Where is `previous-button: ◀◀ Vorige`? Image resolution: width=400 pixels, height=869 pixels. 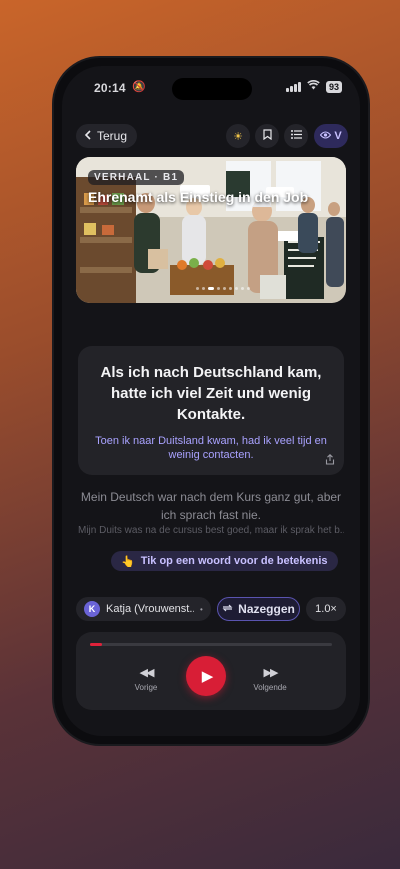
previous-button: ◀◀ Vorige is located at coordinates (146, 679).